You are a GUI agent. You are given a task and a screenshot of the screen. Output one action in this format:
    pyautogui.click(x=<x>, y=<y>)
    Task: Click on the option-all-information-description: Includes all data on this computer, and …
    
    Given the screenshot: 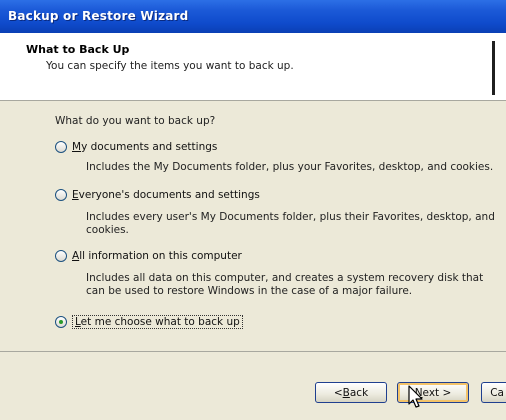 What is the action you would take?
    pyautogui.click(x=285, y=284)
    